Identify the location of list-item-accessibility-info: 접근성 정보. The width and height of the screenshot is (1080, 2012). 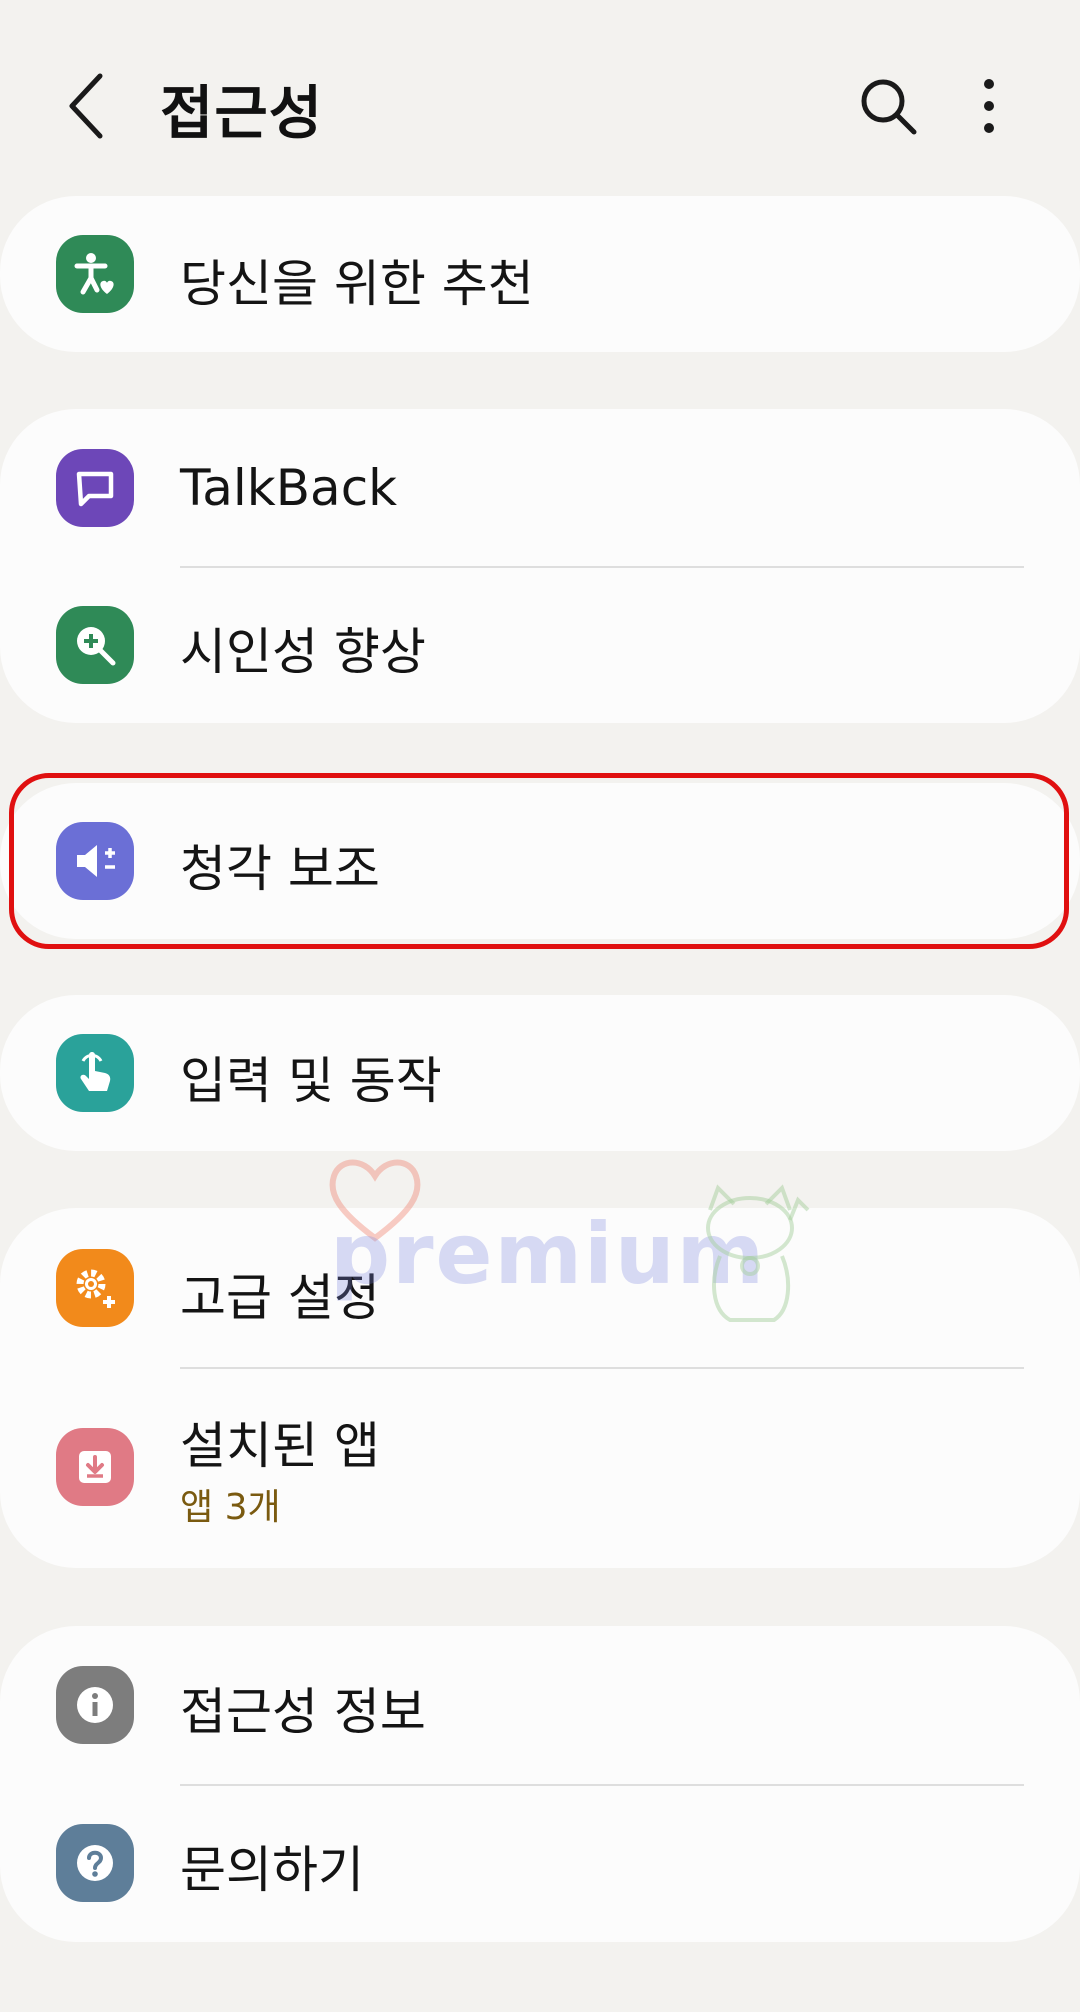
(540, 1705).